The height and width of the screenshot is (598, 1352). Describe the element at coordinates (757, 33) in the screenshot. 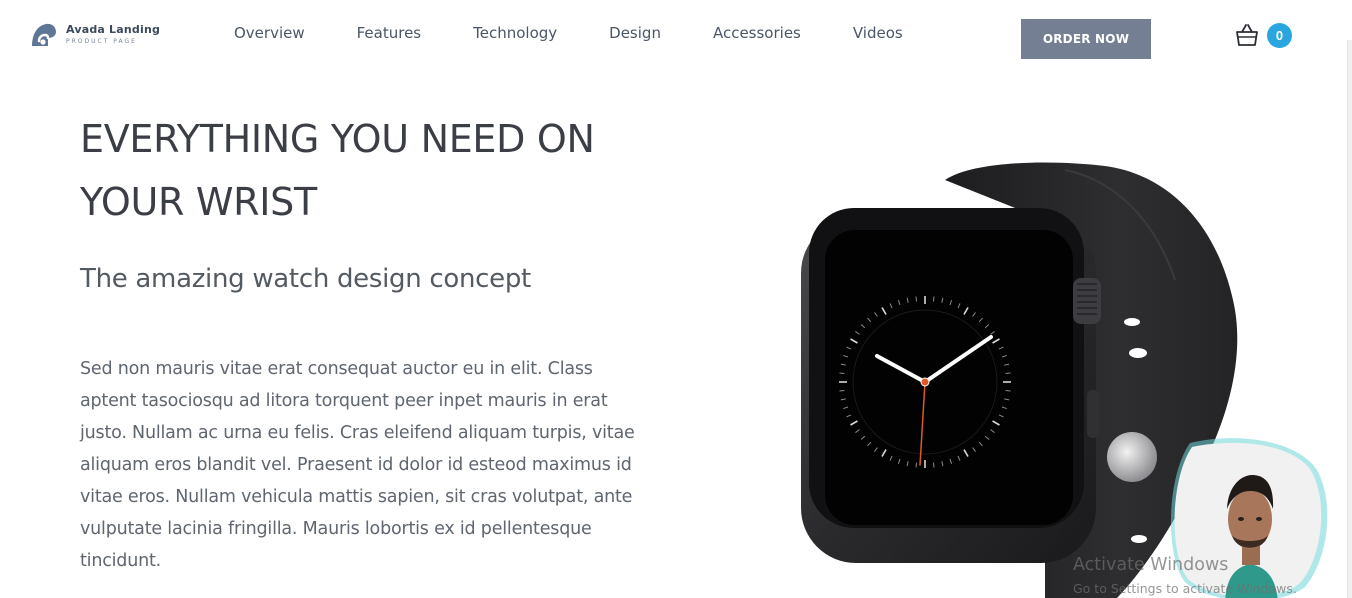

I see `nav-item-accessories: Accessories` at that location.